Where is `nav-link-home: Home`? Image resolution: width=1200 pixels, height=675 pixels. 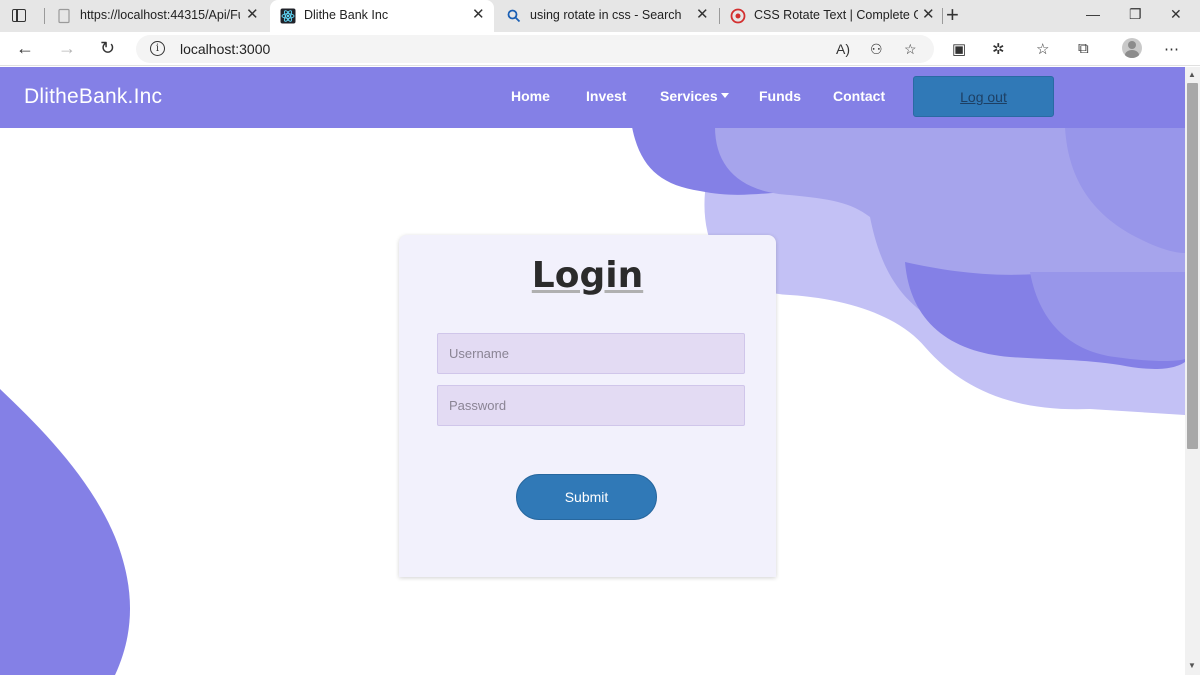
nav-link-home: Home is located at coordinates (530, 96).